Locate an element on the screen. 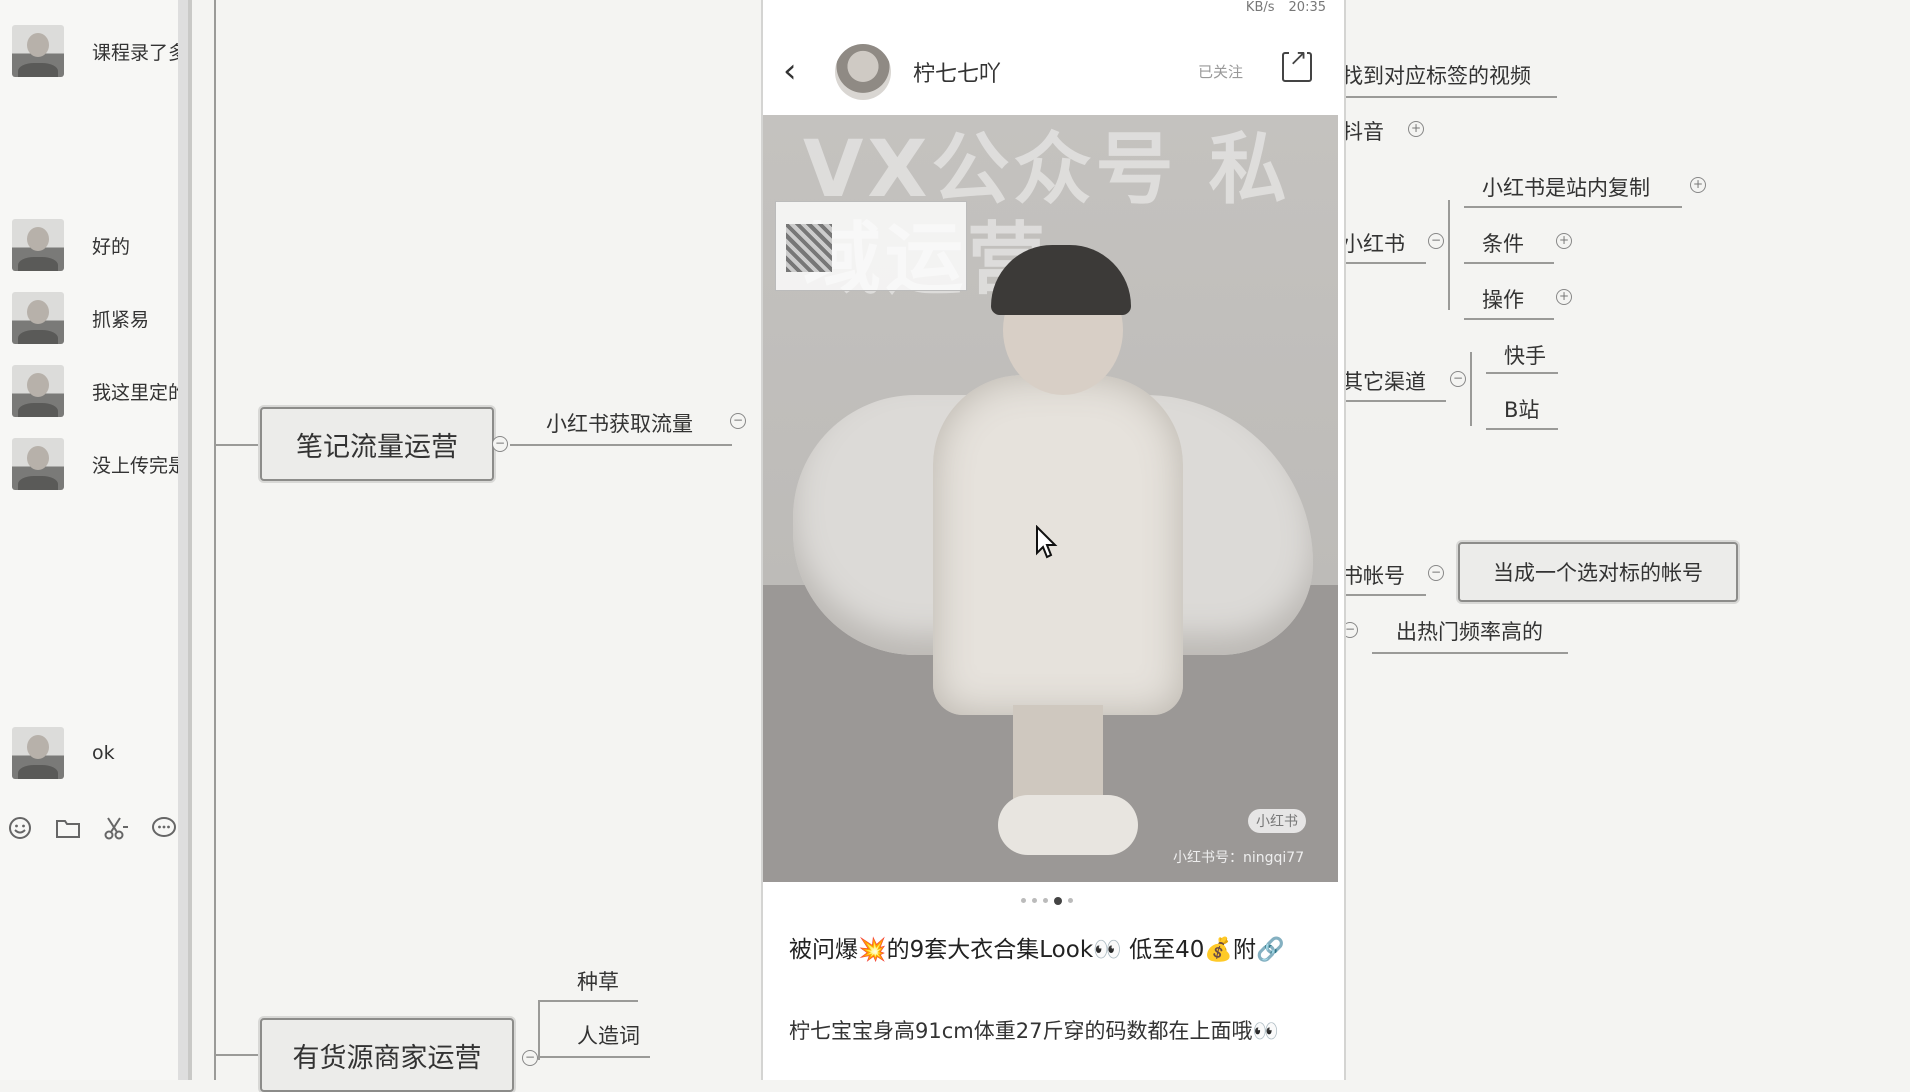 The width and height of the screenshot is (1910, 1092). chat-message: 好的 is located at coordinates (100, 245).